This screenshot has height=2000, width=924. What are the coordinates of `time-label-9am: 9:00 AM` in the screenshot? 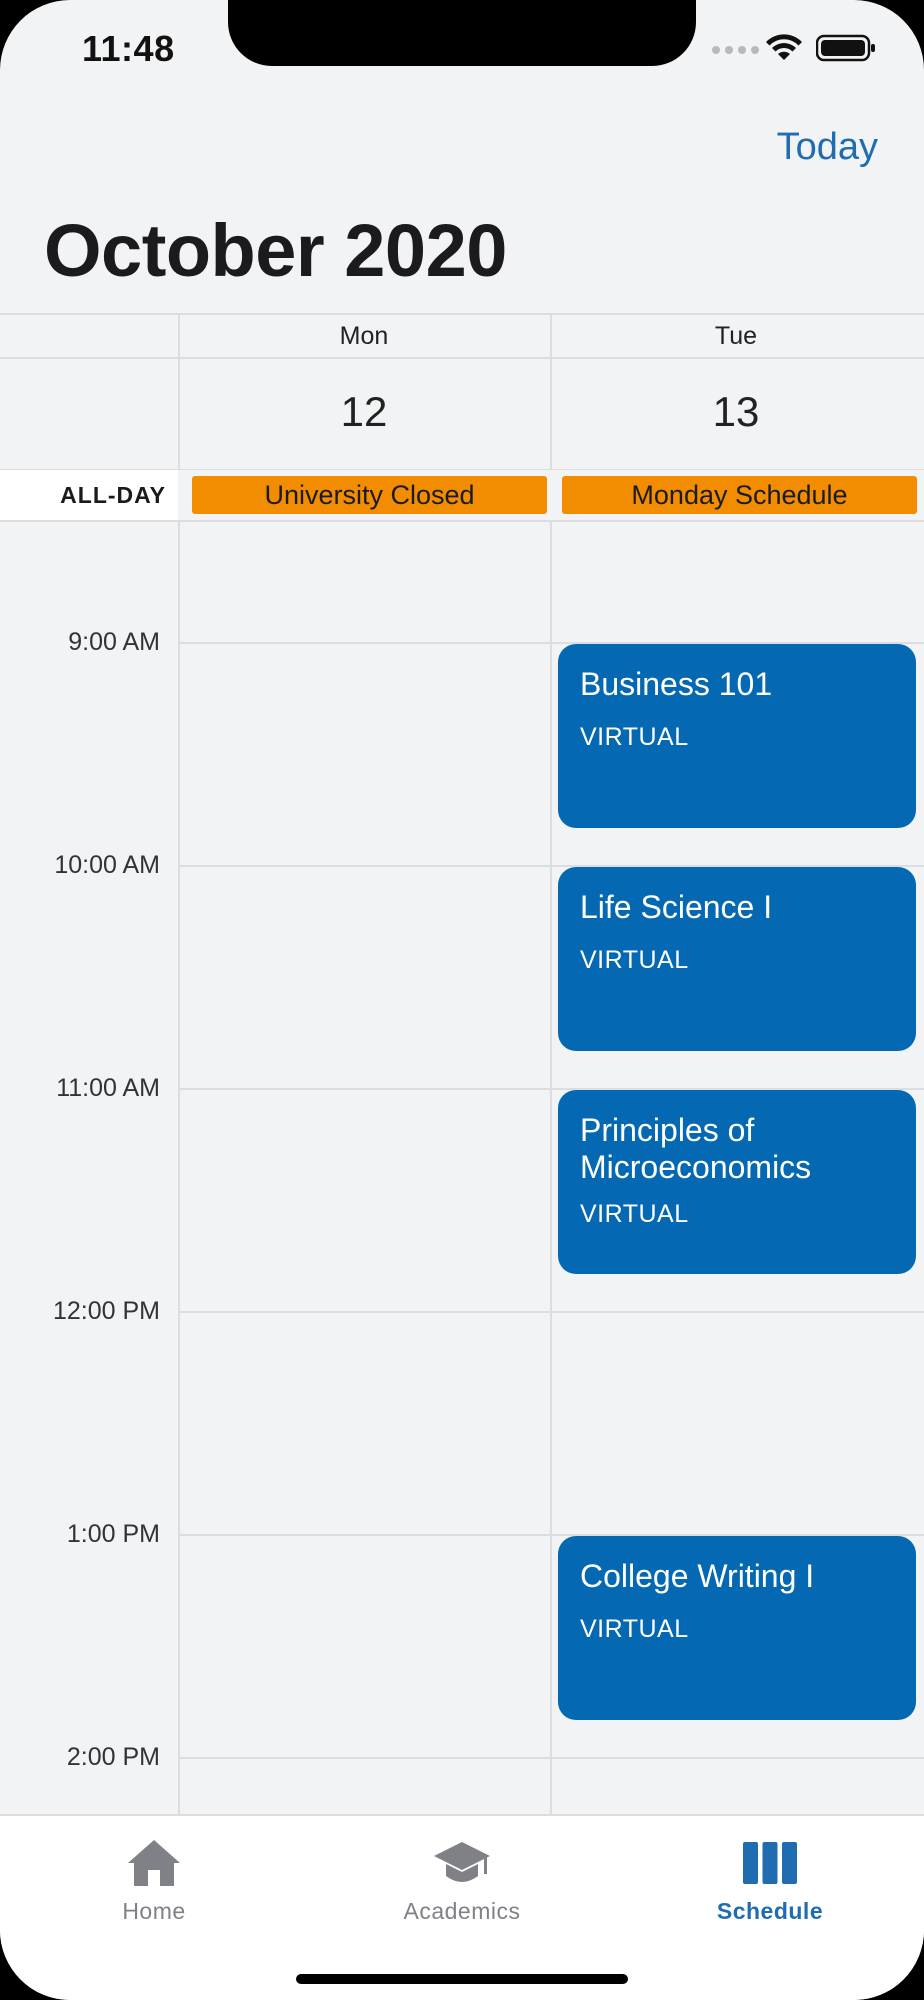 It's located at (114, 642).